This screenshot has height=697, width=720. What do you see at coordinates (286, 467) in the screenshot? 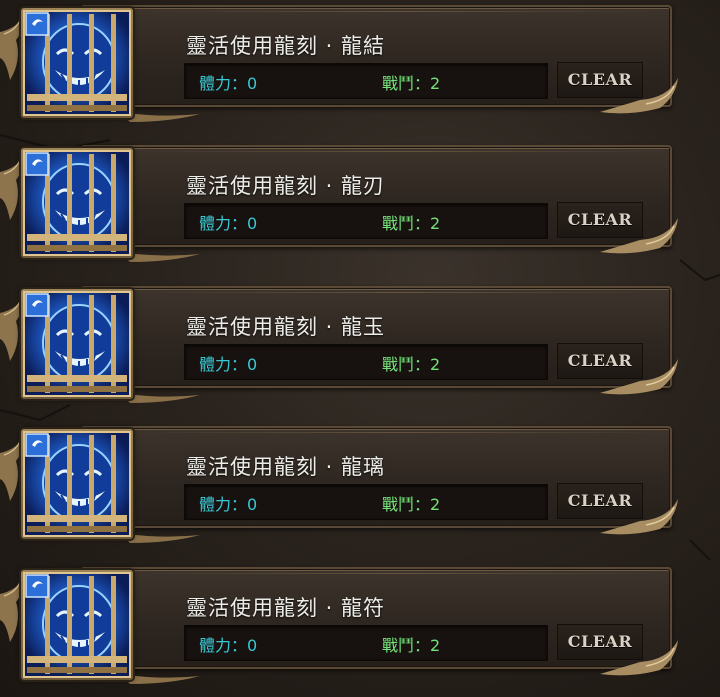
I see `item-title: 靈活使用龍刻 · 龍璃` at bounding box center [286, 467].